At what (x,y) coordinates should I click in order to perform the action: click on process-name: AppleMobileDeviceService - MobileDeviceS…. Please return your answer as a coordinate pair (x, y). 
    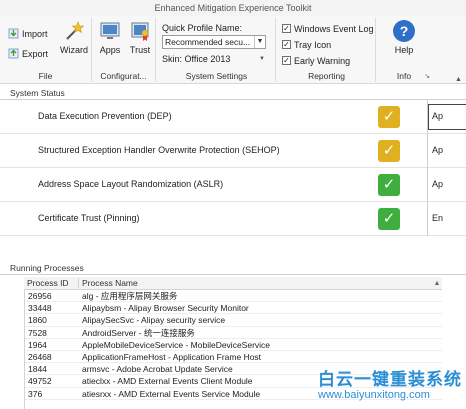
    Looking at the image, I should click on (176, 344).